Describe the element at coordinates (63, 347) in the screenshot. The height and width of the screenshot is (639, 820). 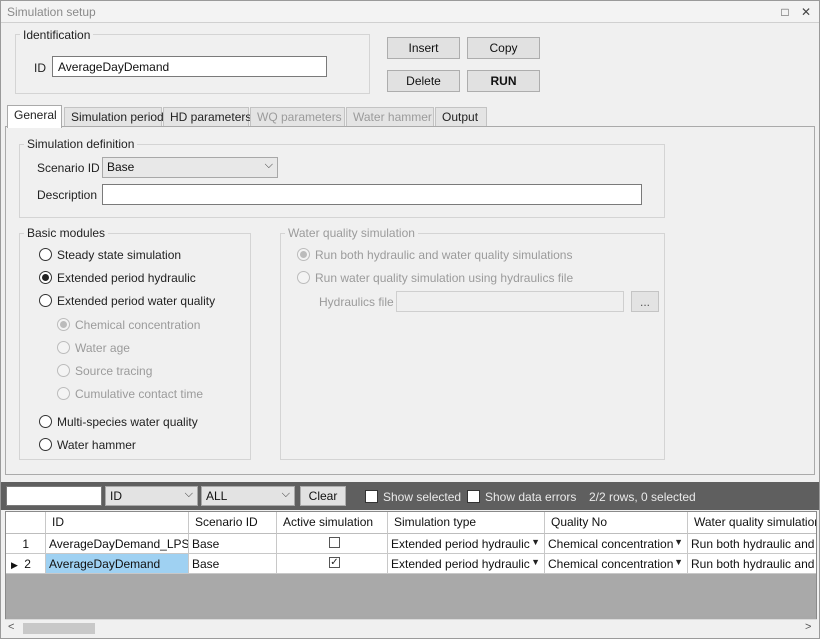
I see `water-age-radio` at that location.